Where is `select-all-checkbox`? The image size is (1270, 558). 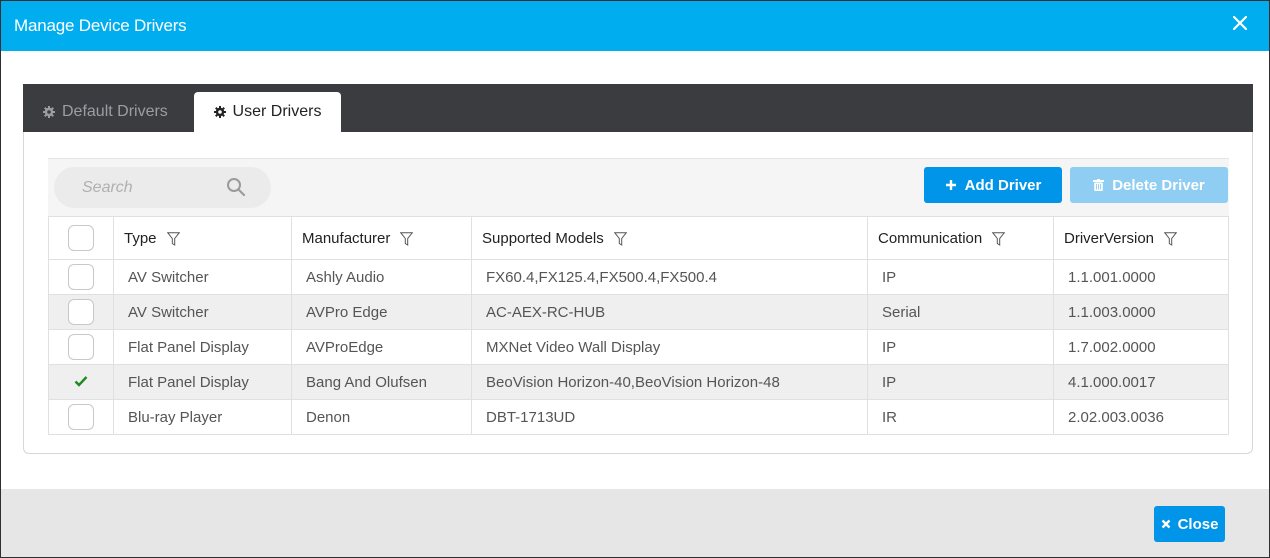
select-all-checkbox is located at coordinates (81, 238).